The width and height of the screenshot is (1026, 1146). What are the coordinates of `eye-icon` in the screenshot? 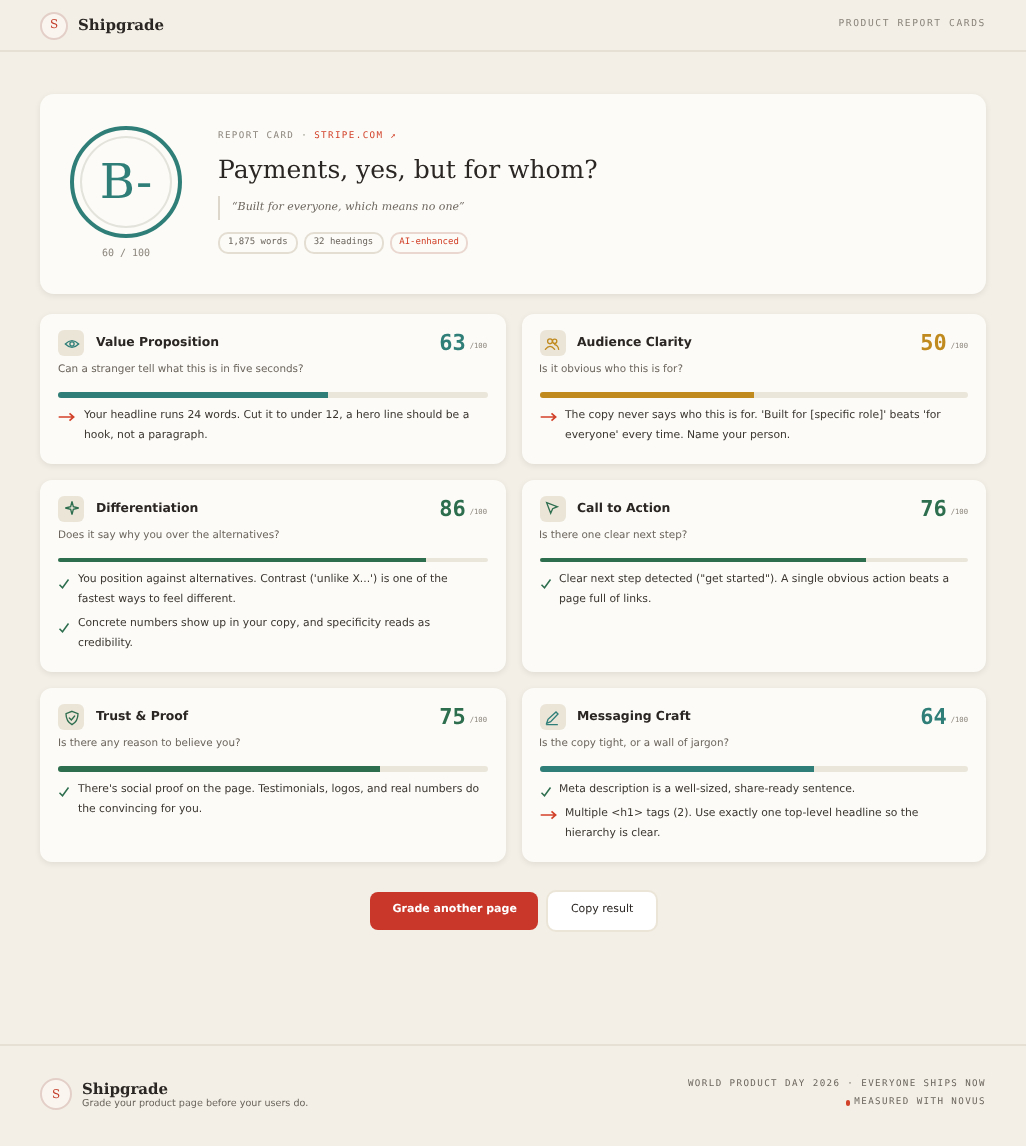 It's located at (71, 343).